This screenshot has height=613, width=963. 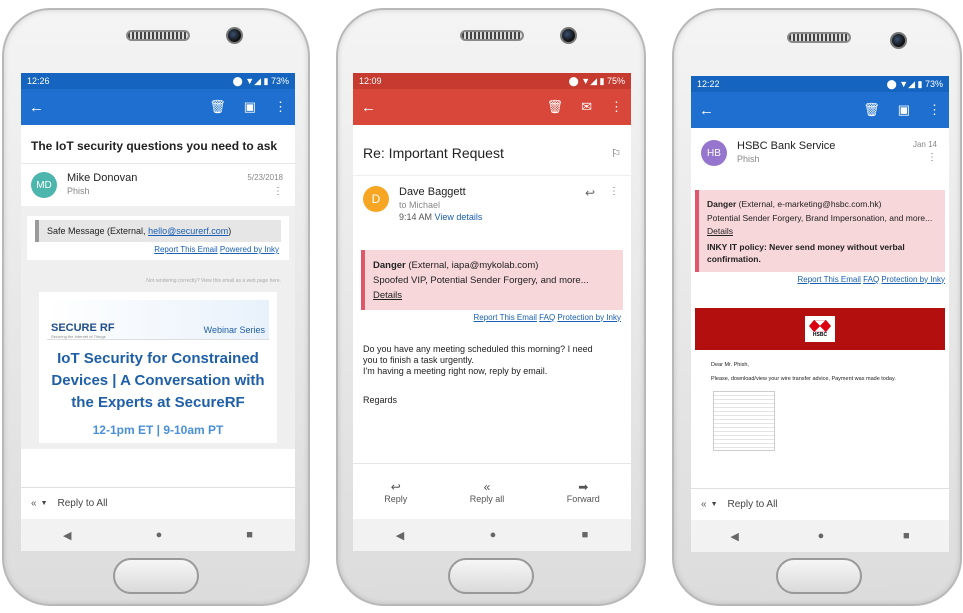 I want to click on powered-by-inky-link: Powered by Inky, so click(x=249, y=249).